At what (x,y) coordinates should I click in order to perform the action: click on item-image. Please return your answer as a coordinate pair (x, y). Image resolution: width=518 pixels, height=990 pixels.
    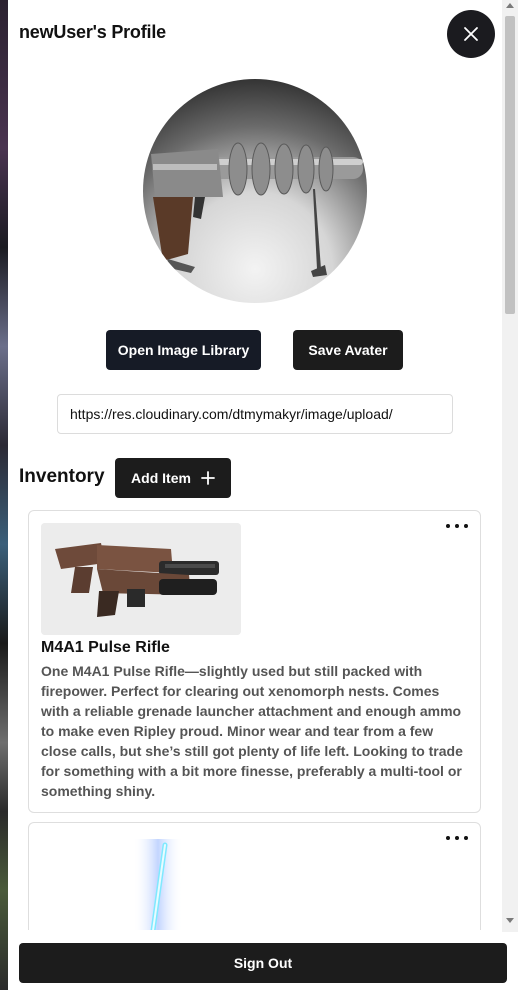
    Looking at the image, I should click on (141, 579).